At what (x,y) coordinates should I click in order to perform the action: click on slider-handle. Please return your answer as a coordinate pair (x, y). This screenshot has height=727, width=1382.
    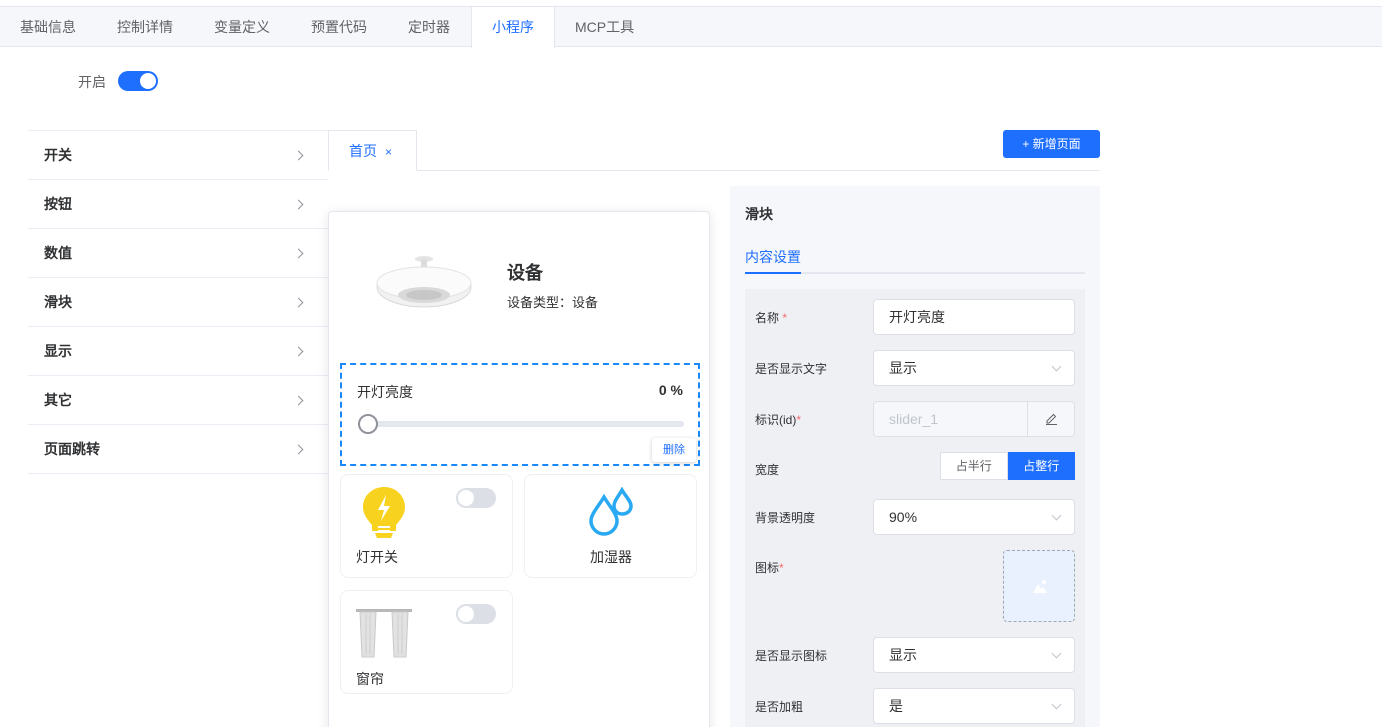
    Looking at the image, I should click on (368, 424).